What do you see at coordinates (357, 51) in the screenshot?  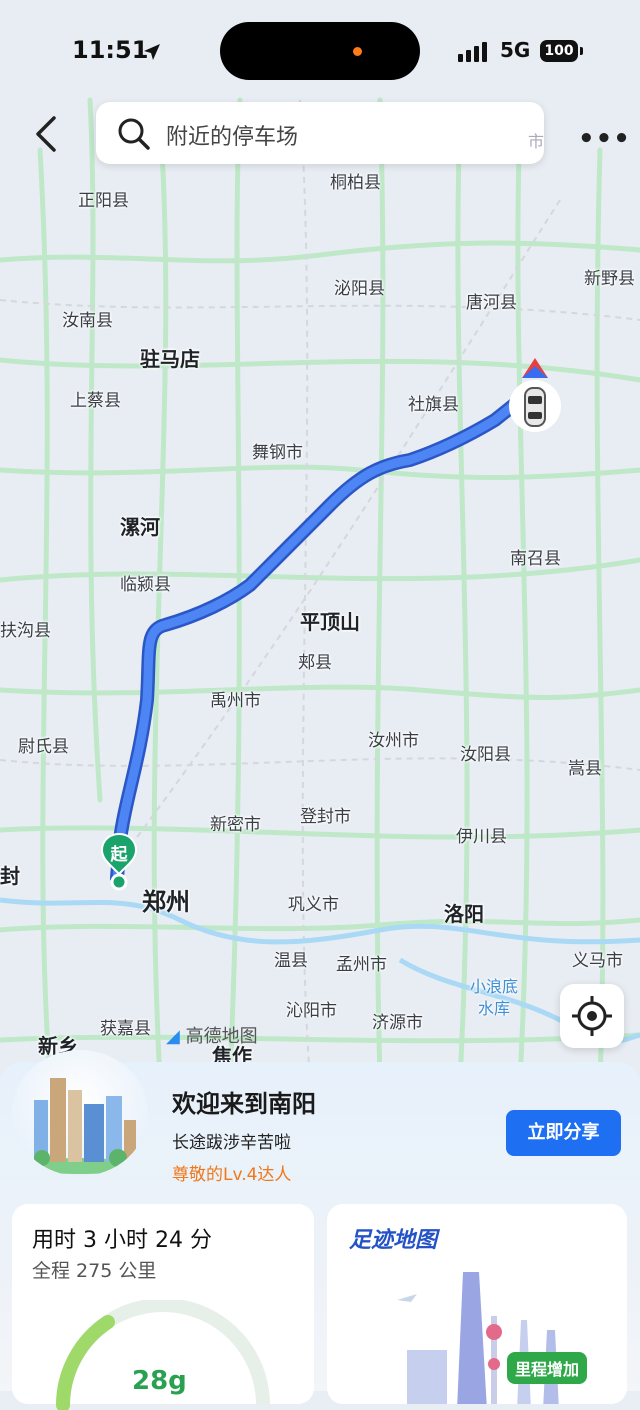 I see `recording-indicator` at bounding box center [357, 51].